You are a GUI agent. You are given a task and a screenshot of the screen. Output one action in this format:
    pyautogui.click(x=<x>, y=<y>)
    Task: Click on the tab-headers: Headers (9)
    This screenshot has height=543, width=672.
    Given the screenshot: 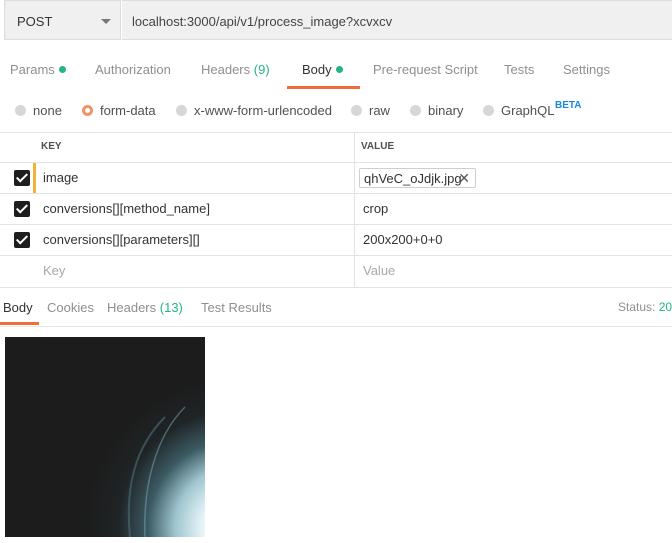 What is the action you would take?
    pyautogui.click(x=235, y=70)
    